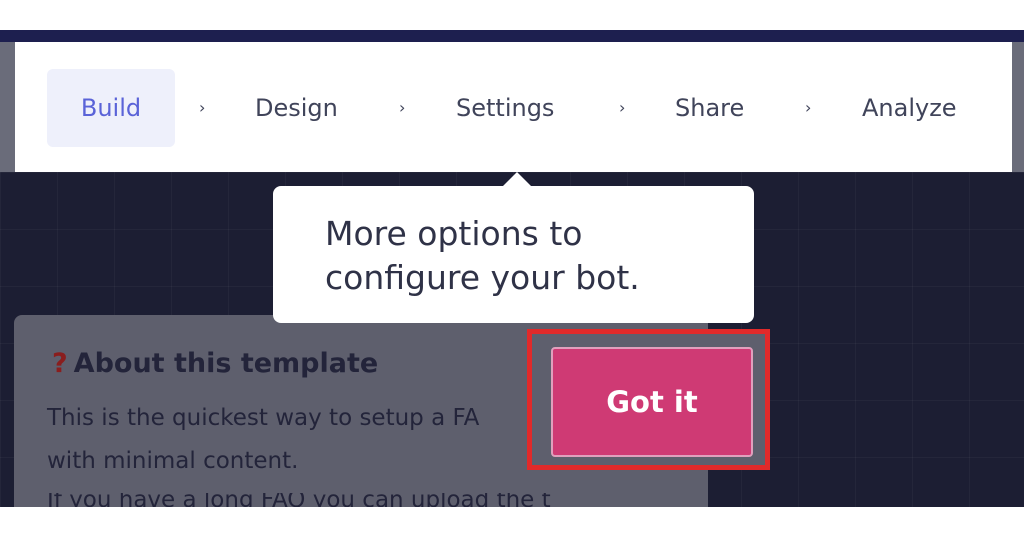 The height and width of the screenshot is (538, 1024). What do you see at coordinates (296, 108) in the screenshot?
I see `tab-design: Design` at bounding box center [296, 108].